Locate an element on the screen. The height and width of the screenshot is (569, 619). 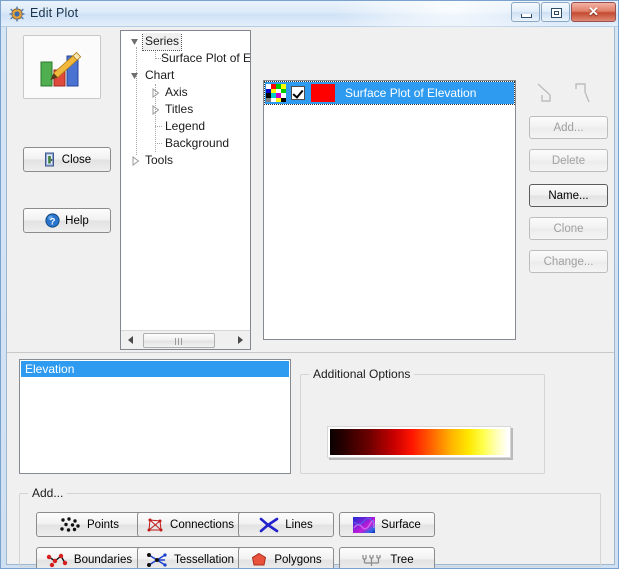
plot-gear-icon is located at coordinates (17, 14).